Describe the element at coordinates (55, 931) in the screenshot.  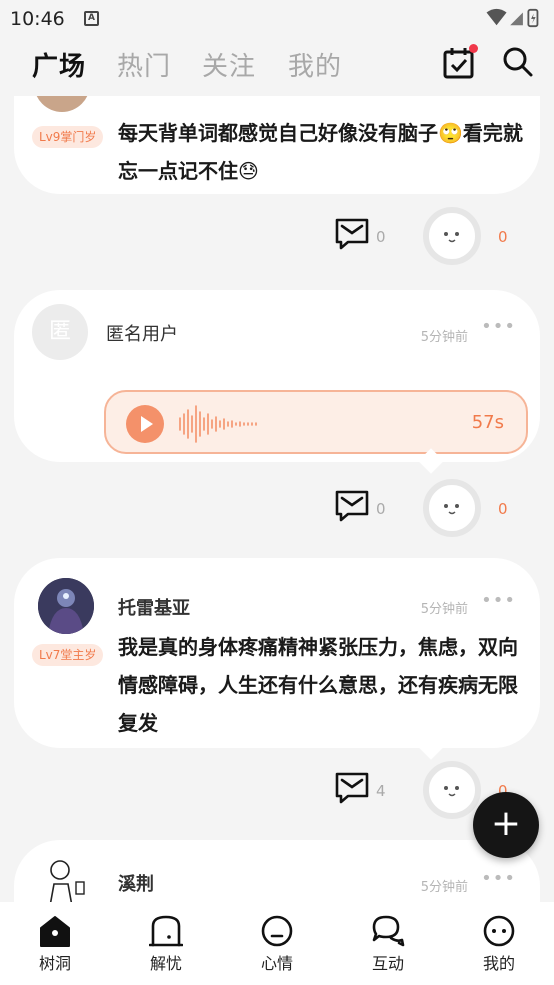
I see `tree-hole-icon` at that location.